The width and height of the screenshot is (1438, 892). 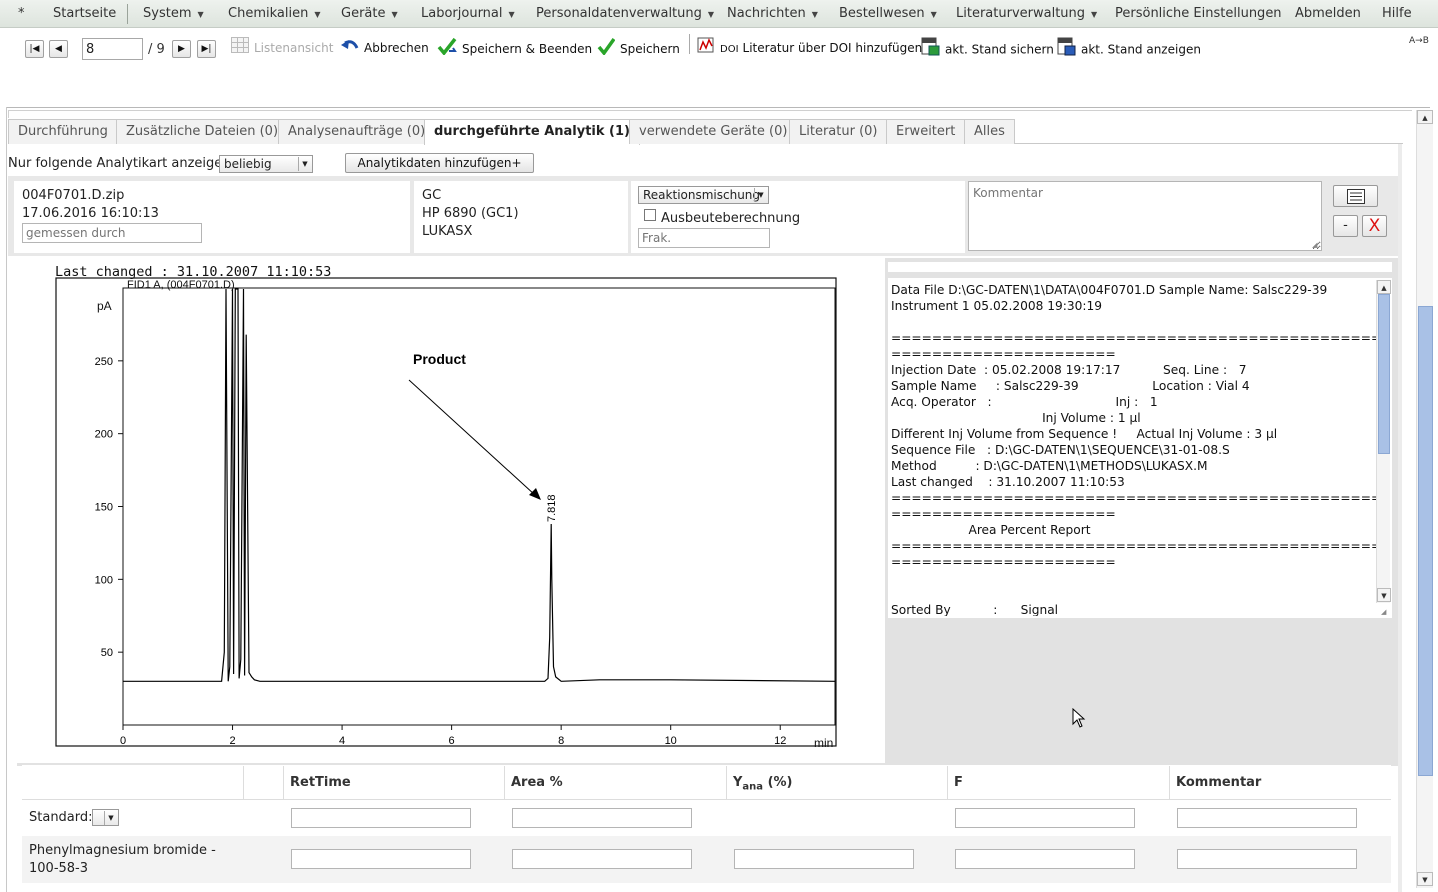 I want to click on mouse-cursor-icon, so click(x=1079, y=719).